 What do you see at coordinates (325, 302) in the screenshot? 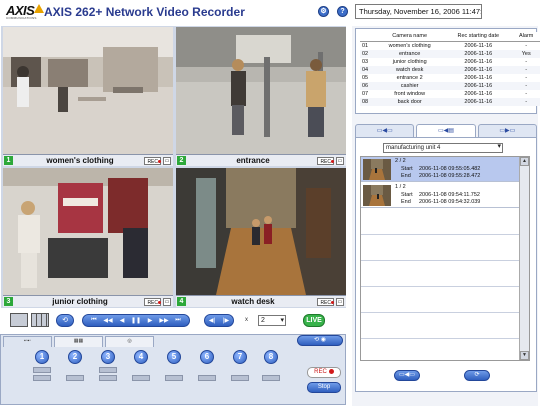
I see `camera-rec-button-4: REC` at bounding box center [325, 302].